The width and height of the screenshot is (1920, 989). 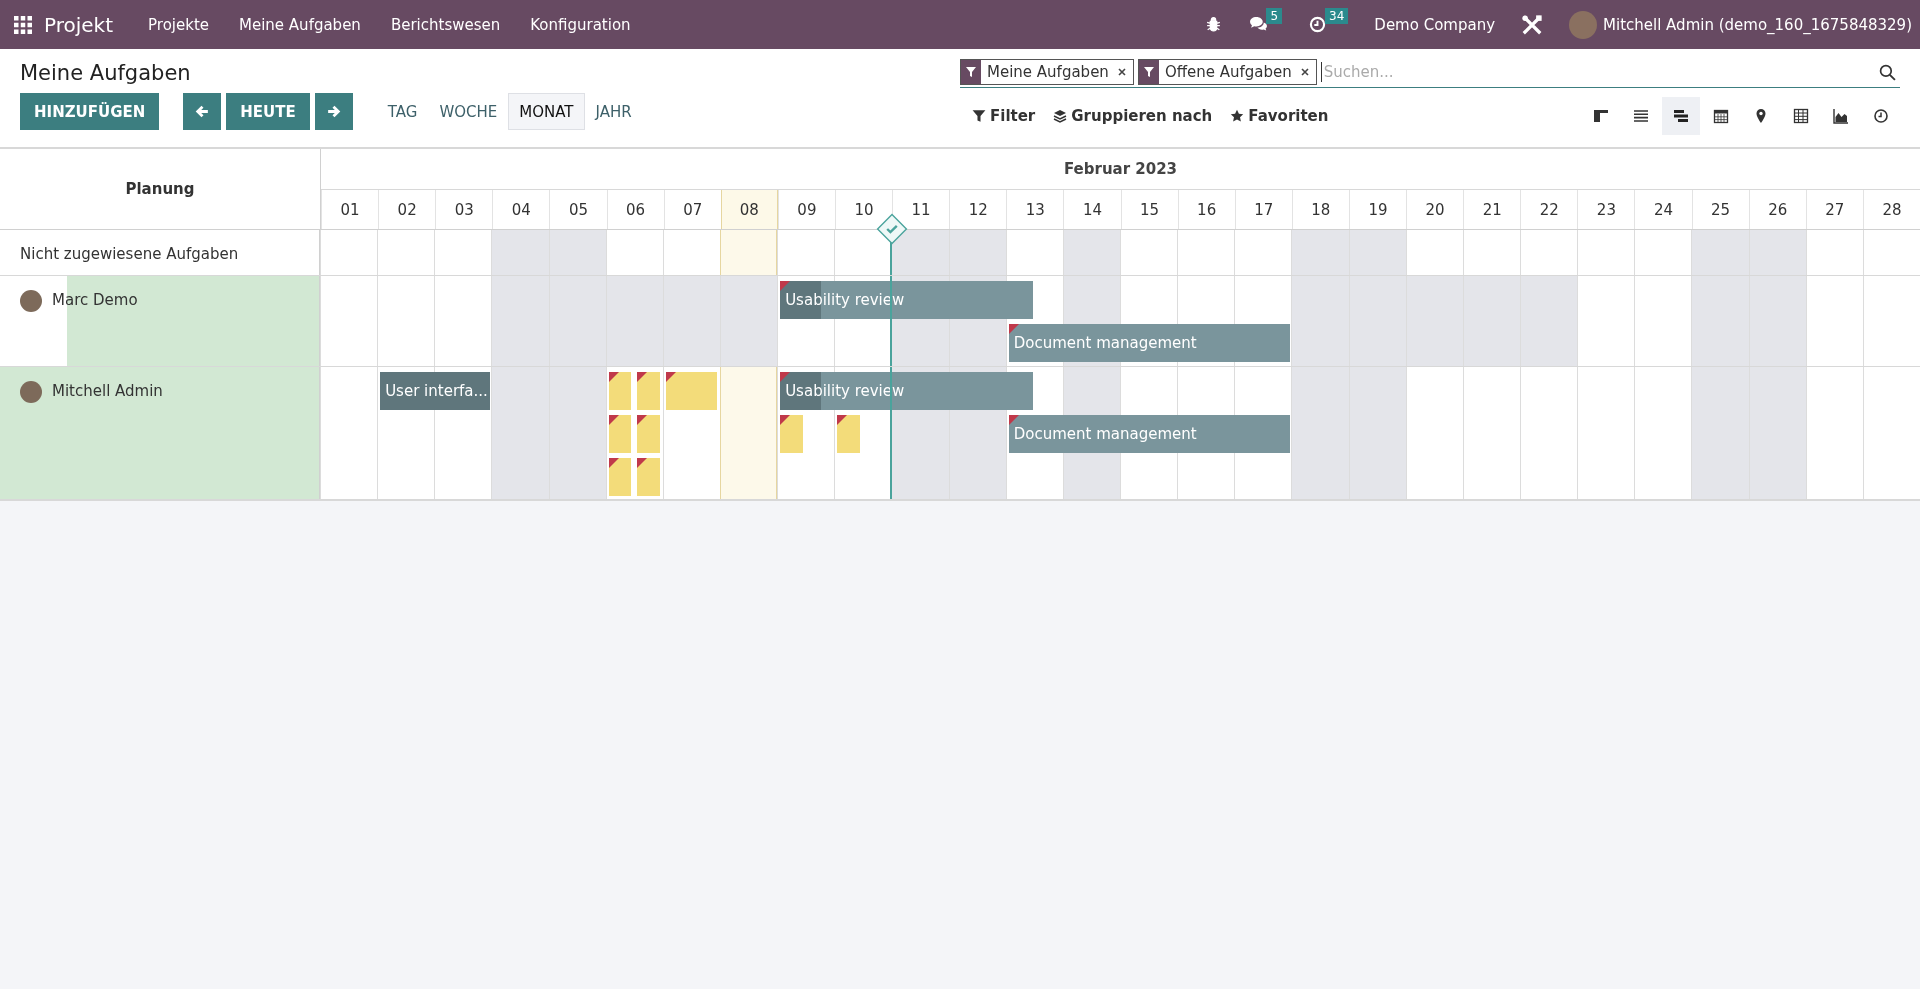 I want to click on view-switch-button, so click(x=1681, y=116).